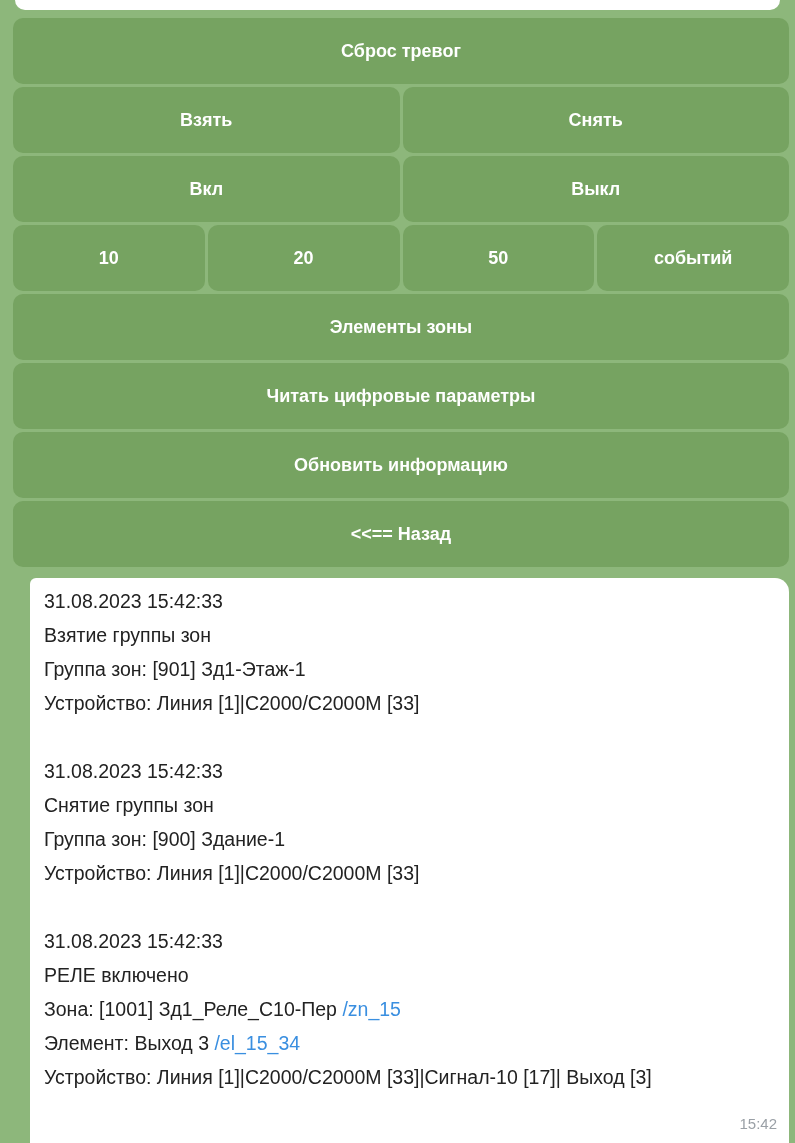 The image size is (795, 1143). I want to click on command-link: /el_15_34, so click(257, 1043).